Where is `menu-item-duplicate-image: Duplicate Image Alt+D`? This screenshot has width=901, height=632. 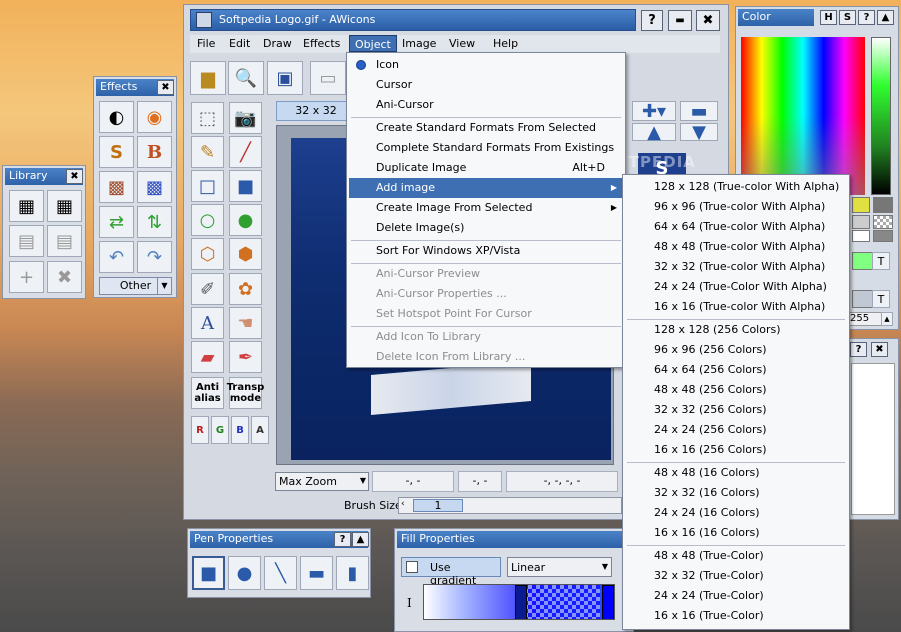
menu-item-duplicate-image: Duplicate Image Alt+D is located at coordinates (486, 168).